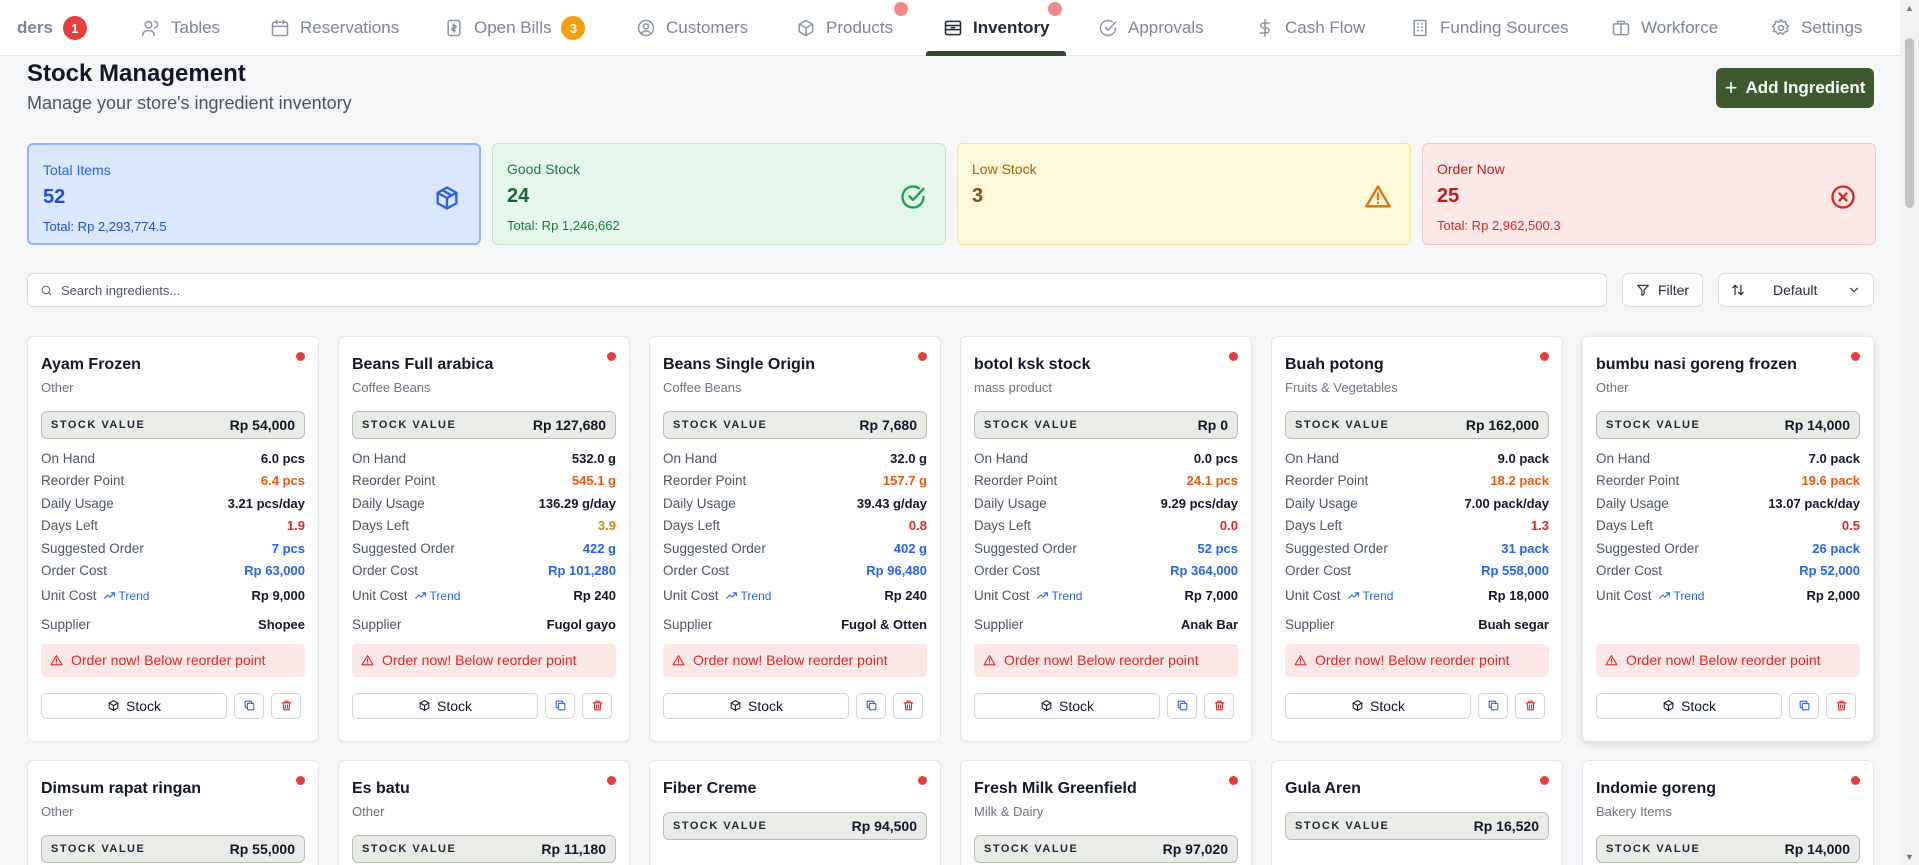  Describe the element at coordinates (254, 194) in the screenshot. I see `summary-total-items: Total Items 52 Total: Rp 2,293,774.5` at that location.